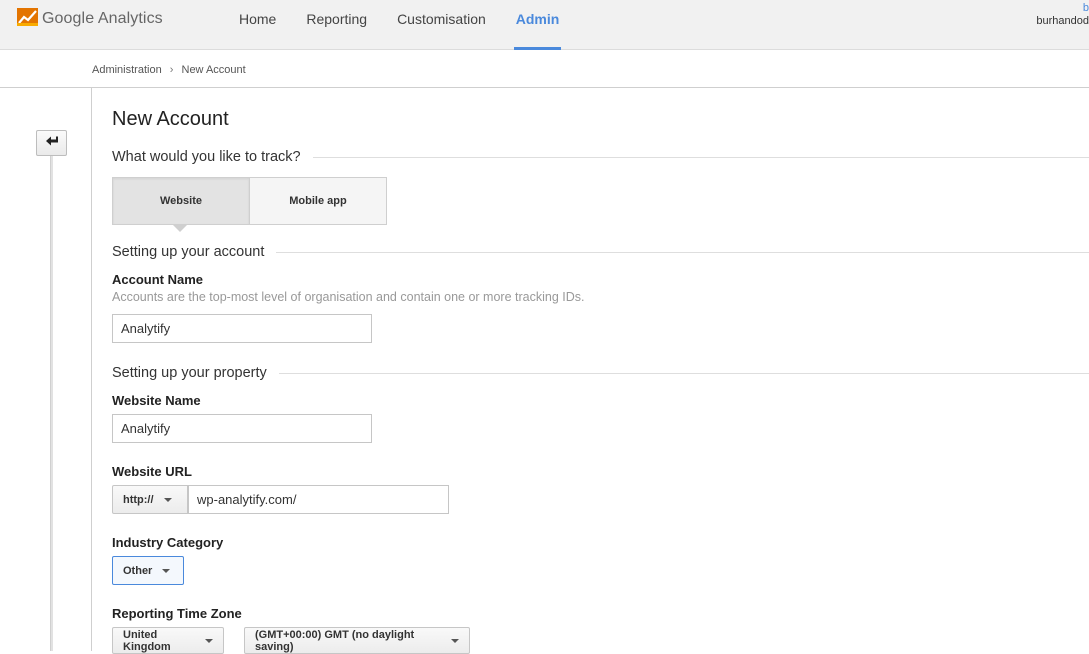  I want to click on nav-home: Home, so click(257, 25).